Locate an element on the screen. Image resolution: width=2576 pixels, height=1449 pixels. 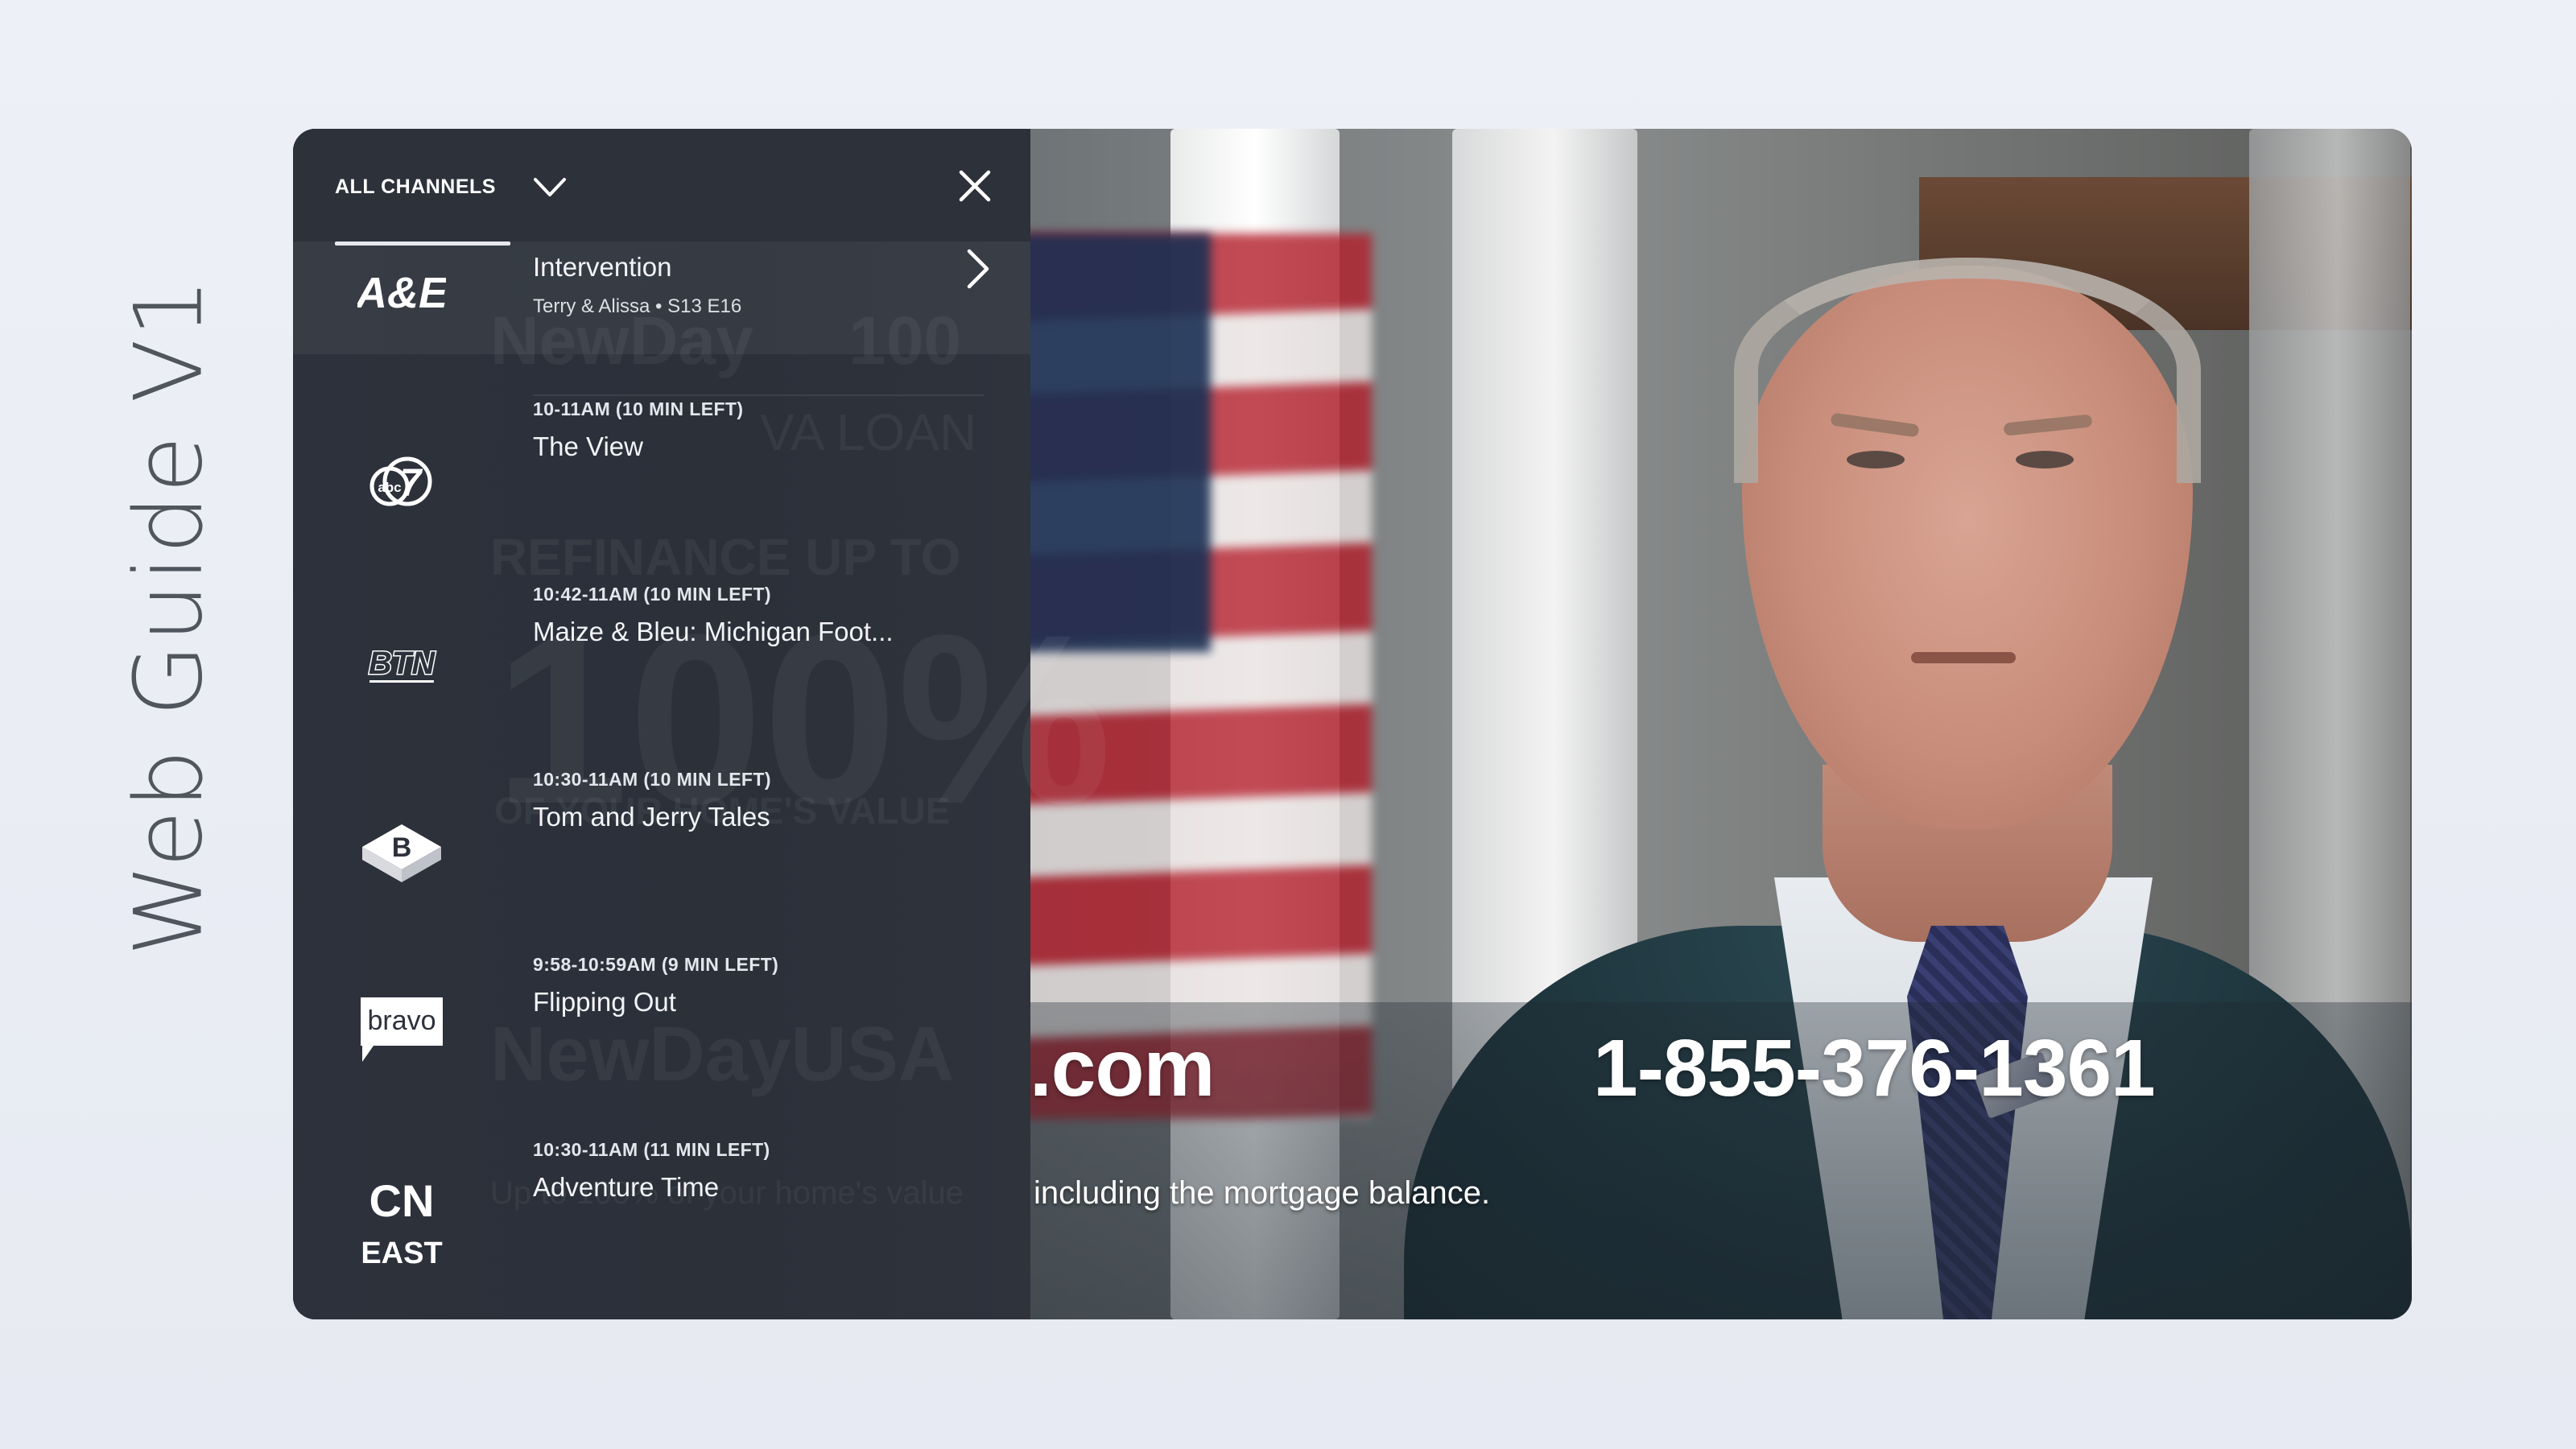
program-info: 10:30-11AM (11 MIN LEFT) Adventure Time is located at coordinates (651, 1171).